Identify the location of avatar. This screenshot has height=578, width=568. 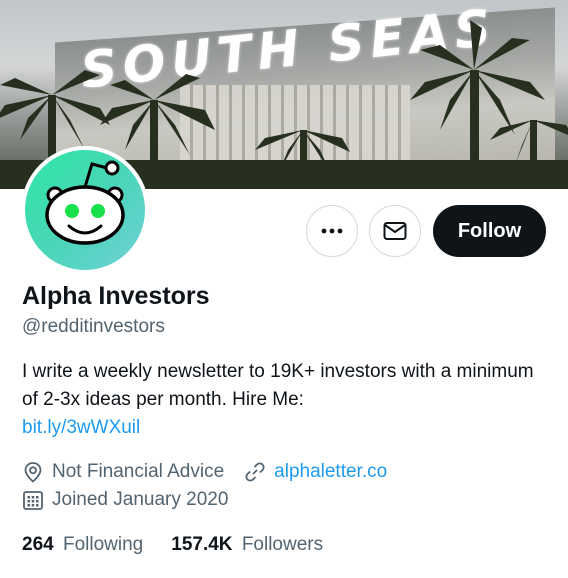
(85, 210).